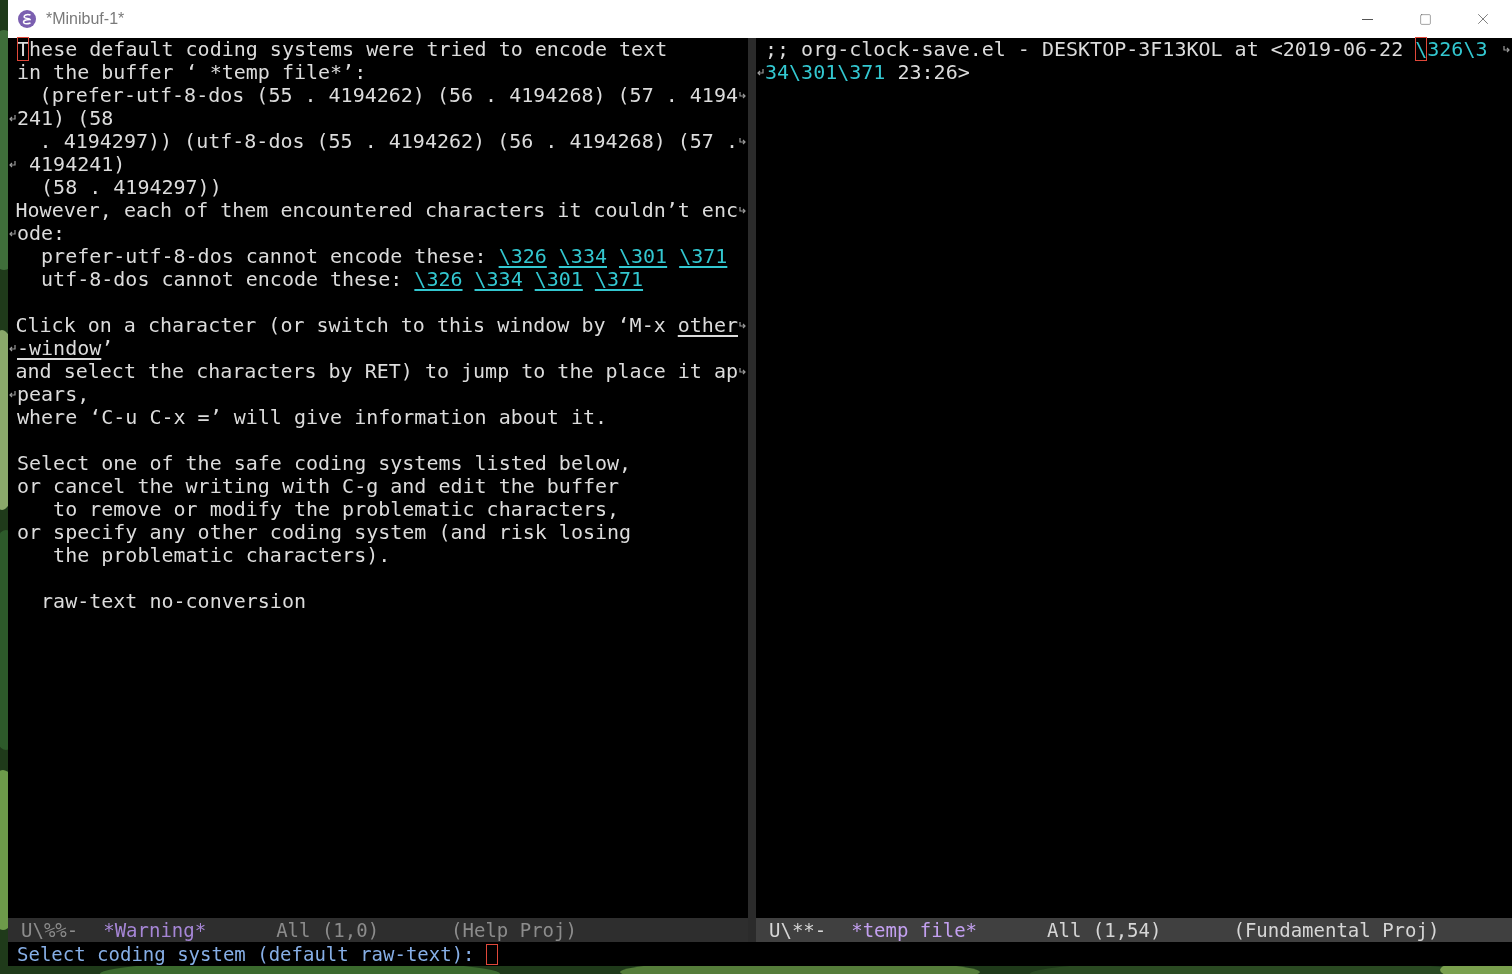 The width and height of the screenshot is (1512, 974). Describe the element at coordinates (376, 371) in the screenshot. I see `text-line: and select the characters by RET) to jump to the place it ap` at that location.